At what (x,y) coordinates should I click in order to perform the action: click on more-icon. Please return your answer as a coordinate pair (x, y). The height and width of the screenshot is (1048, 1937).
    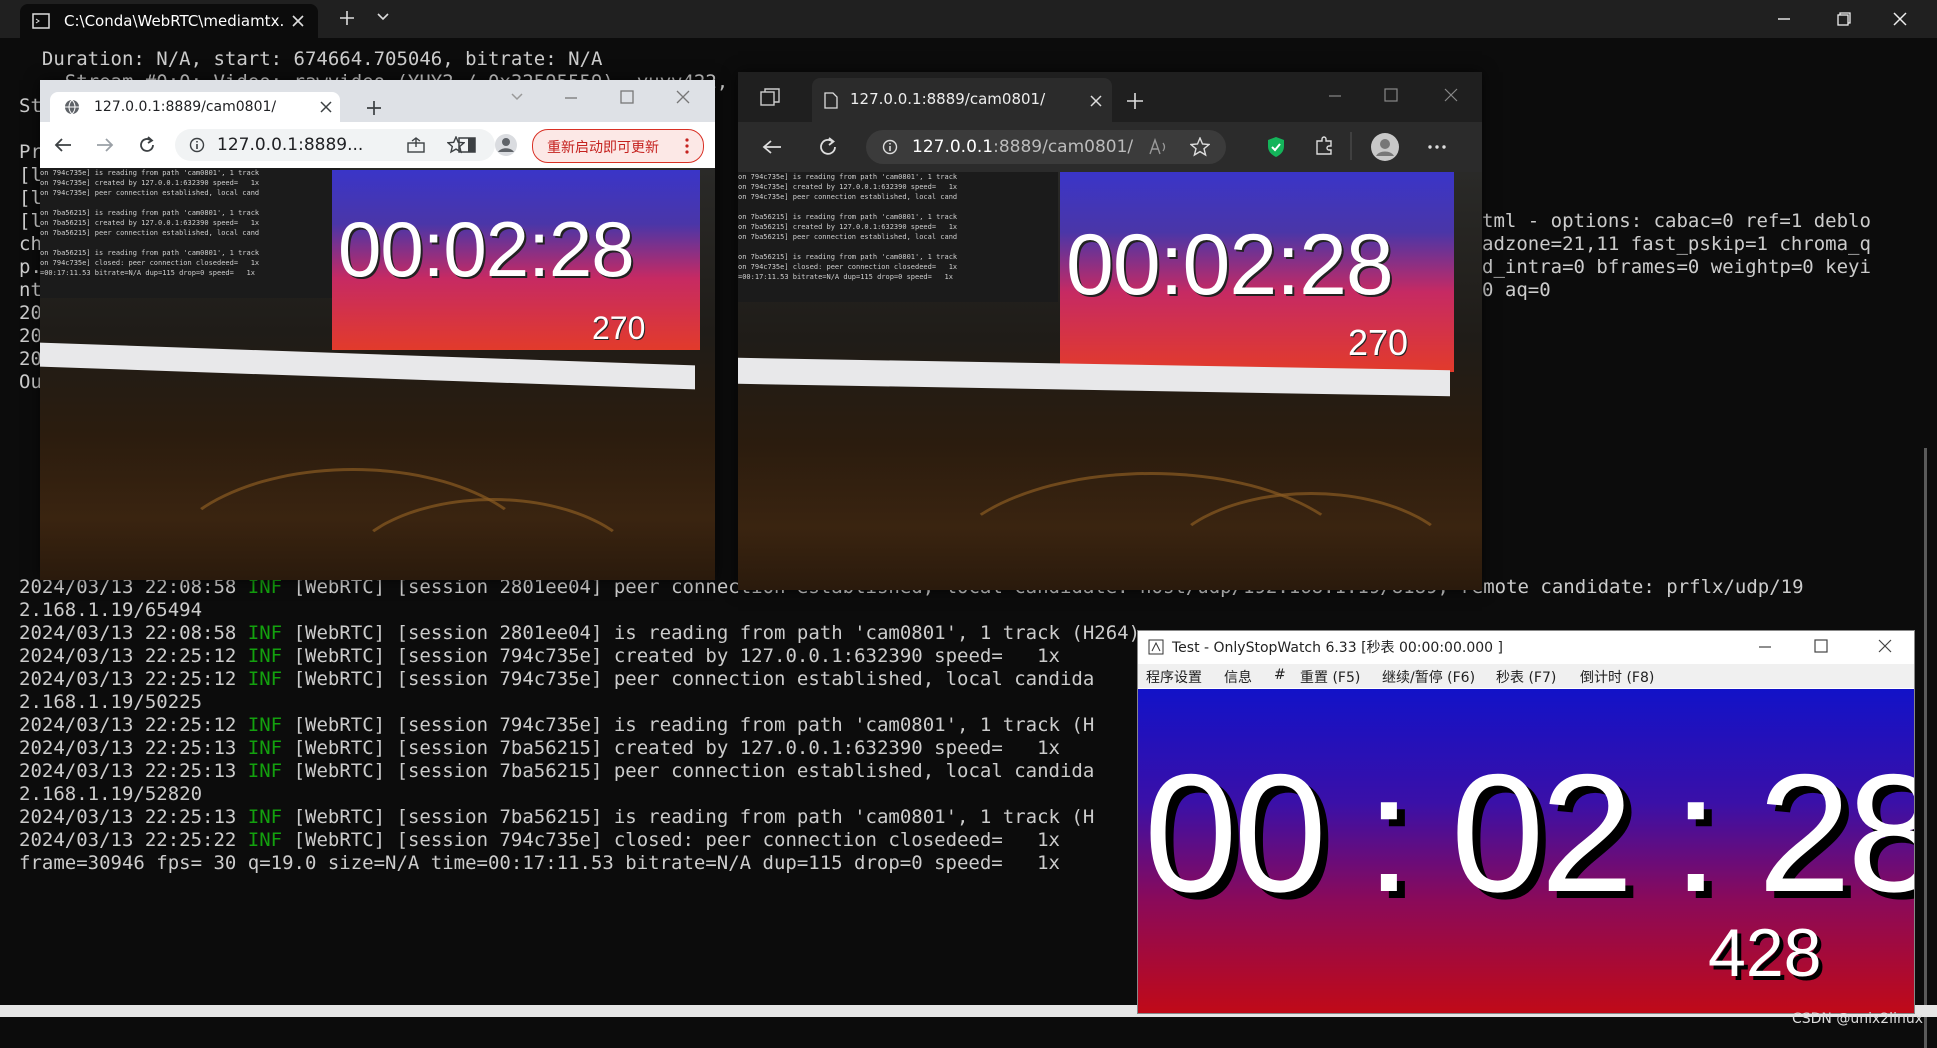
    Looking at the image, I should click on (1437, 147).